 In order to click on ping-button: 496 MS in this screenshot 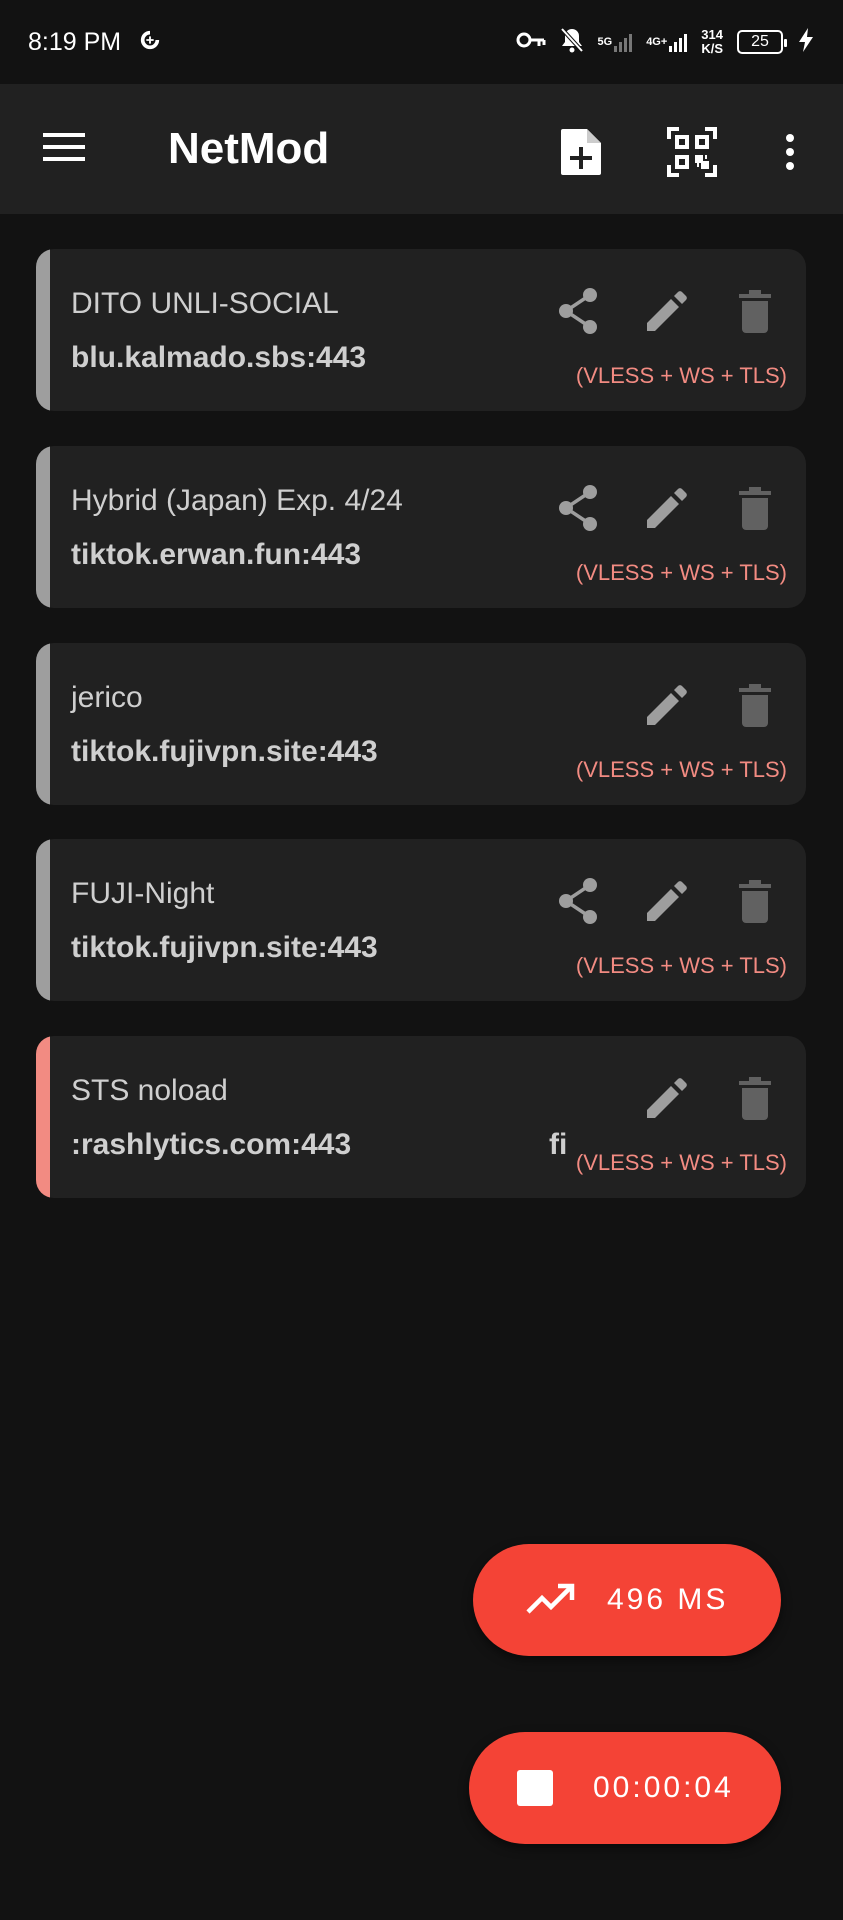, I will do `click(627, 1600)`.